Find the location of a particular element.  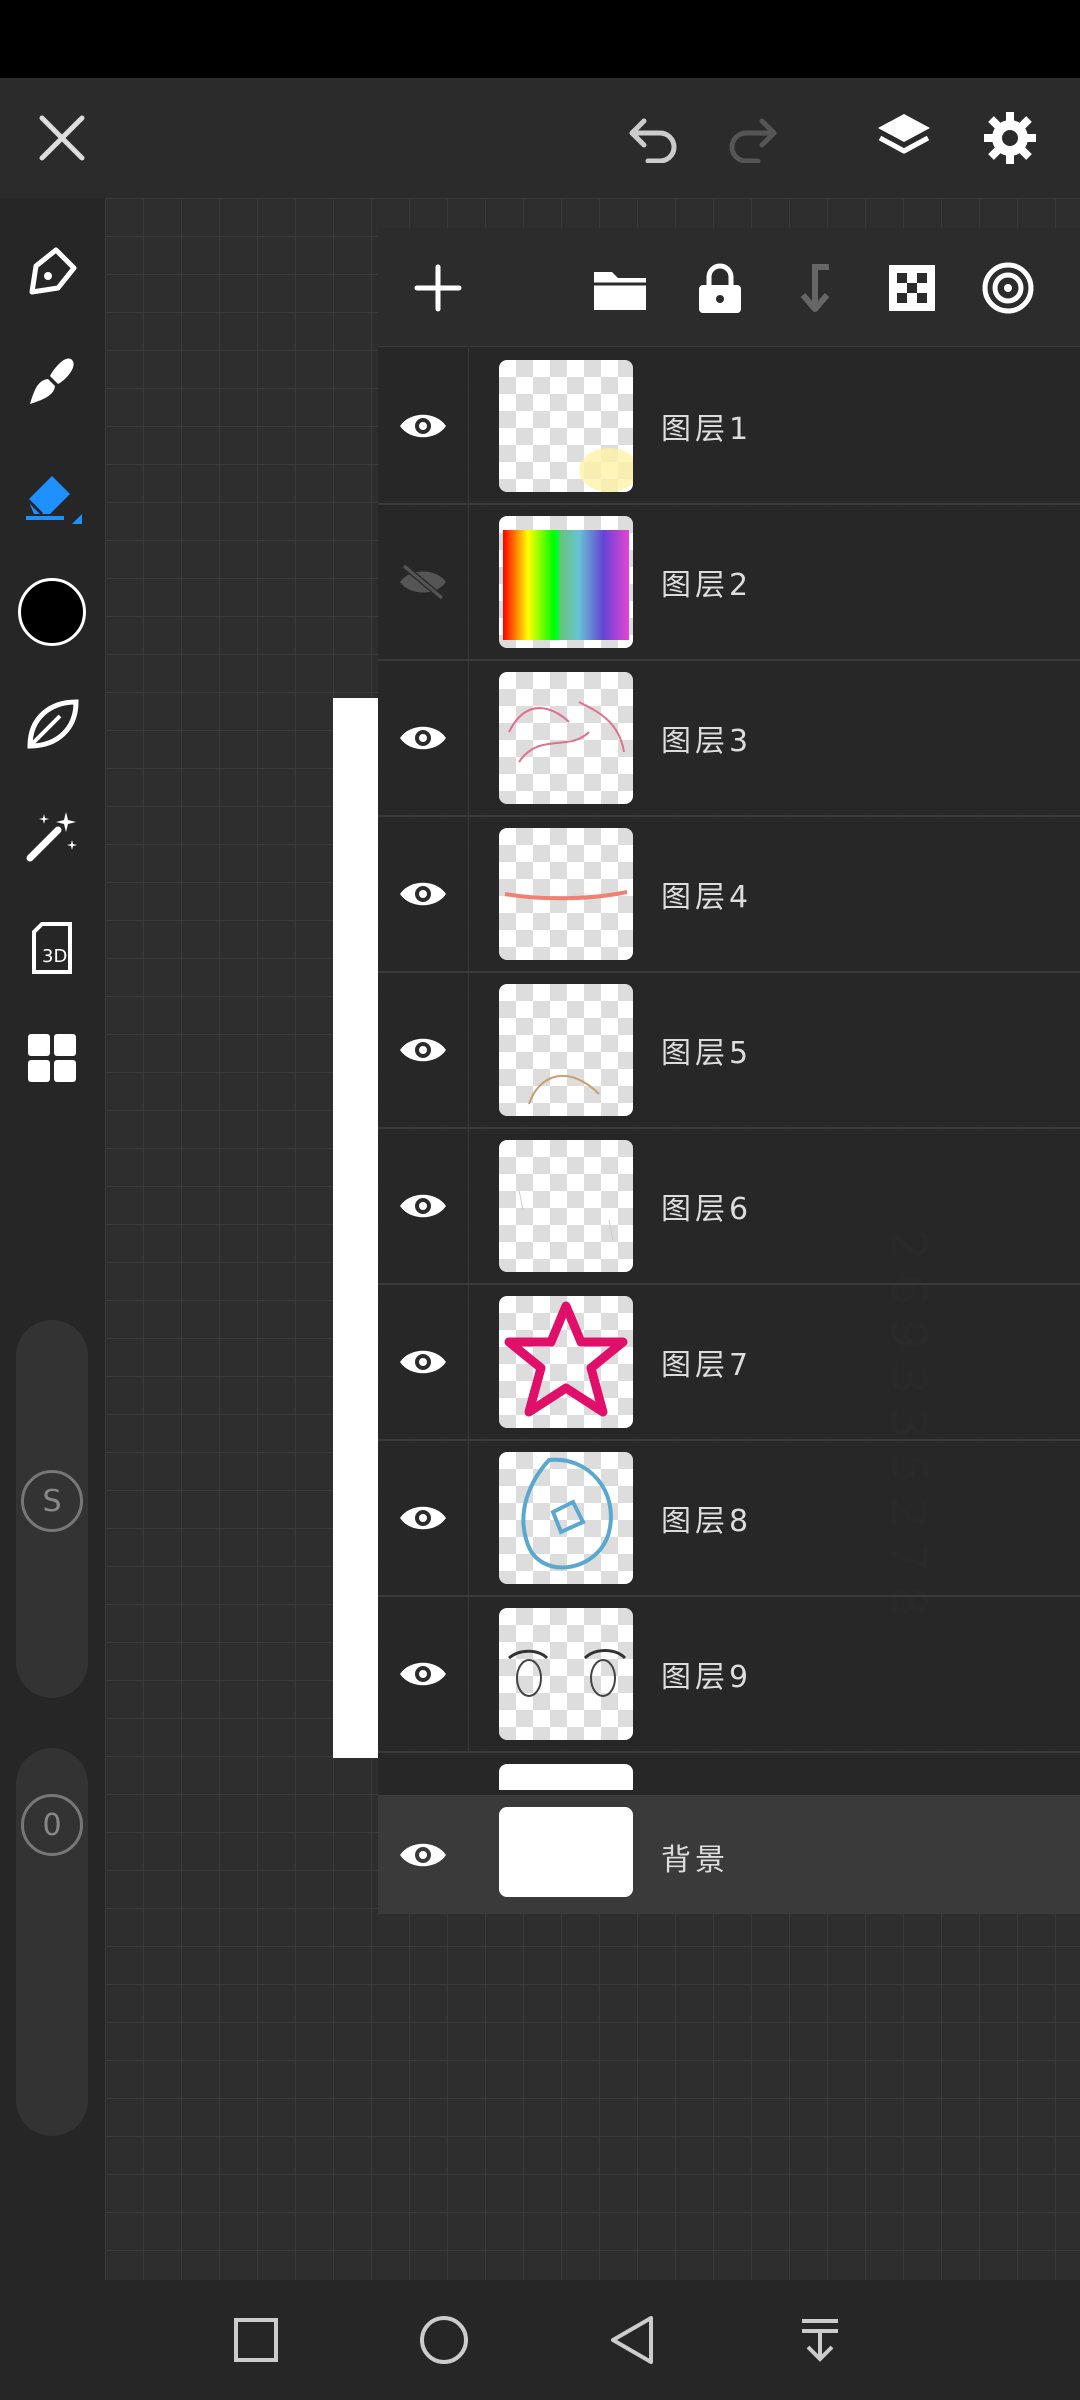

smudge-s-icon: S is located at coordinates (52, 1501).